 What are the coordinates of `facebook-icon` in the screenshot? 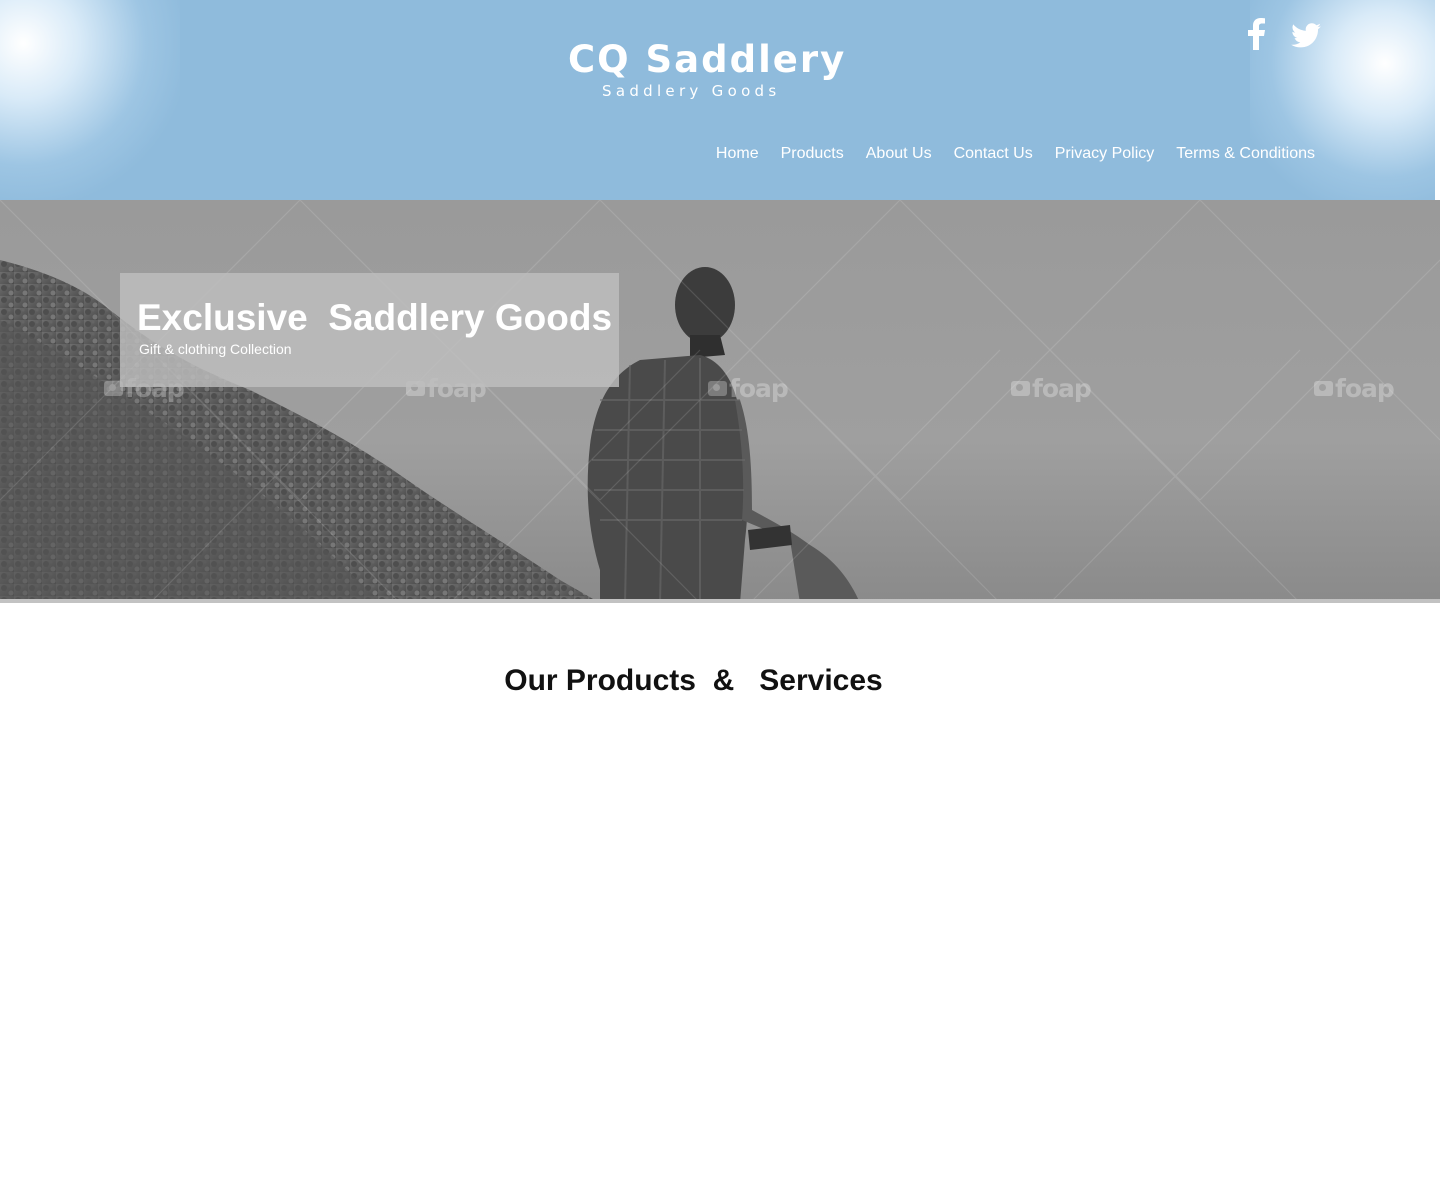 It's located at (1256, 34).